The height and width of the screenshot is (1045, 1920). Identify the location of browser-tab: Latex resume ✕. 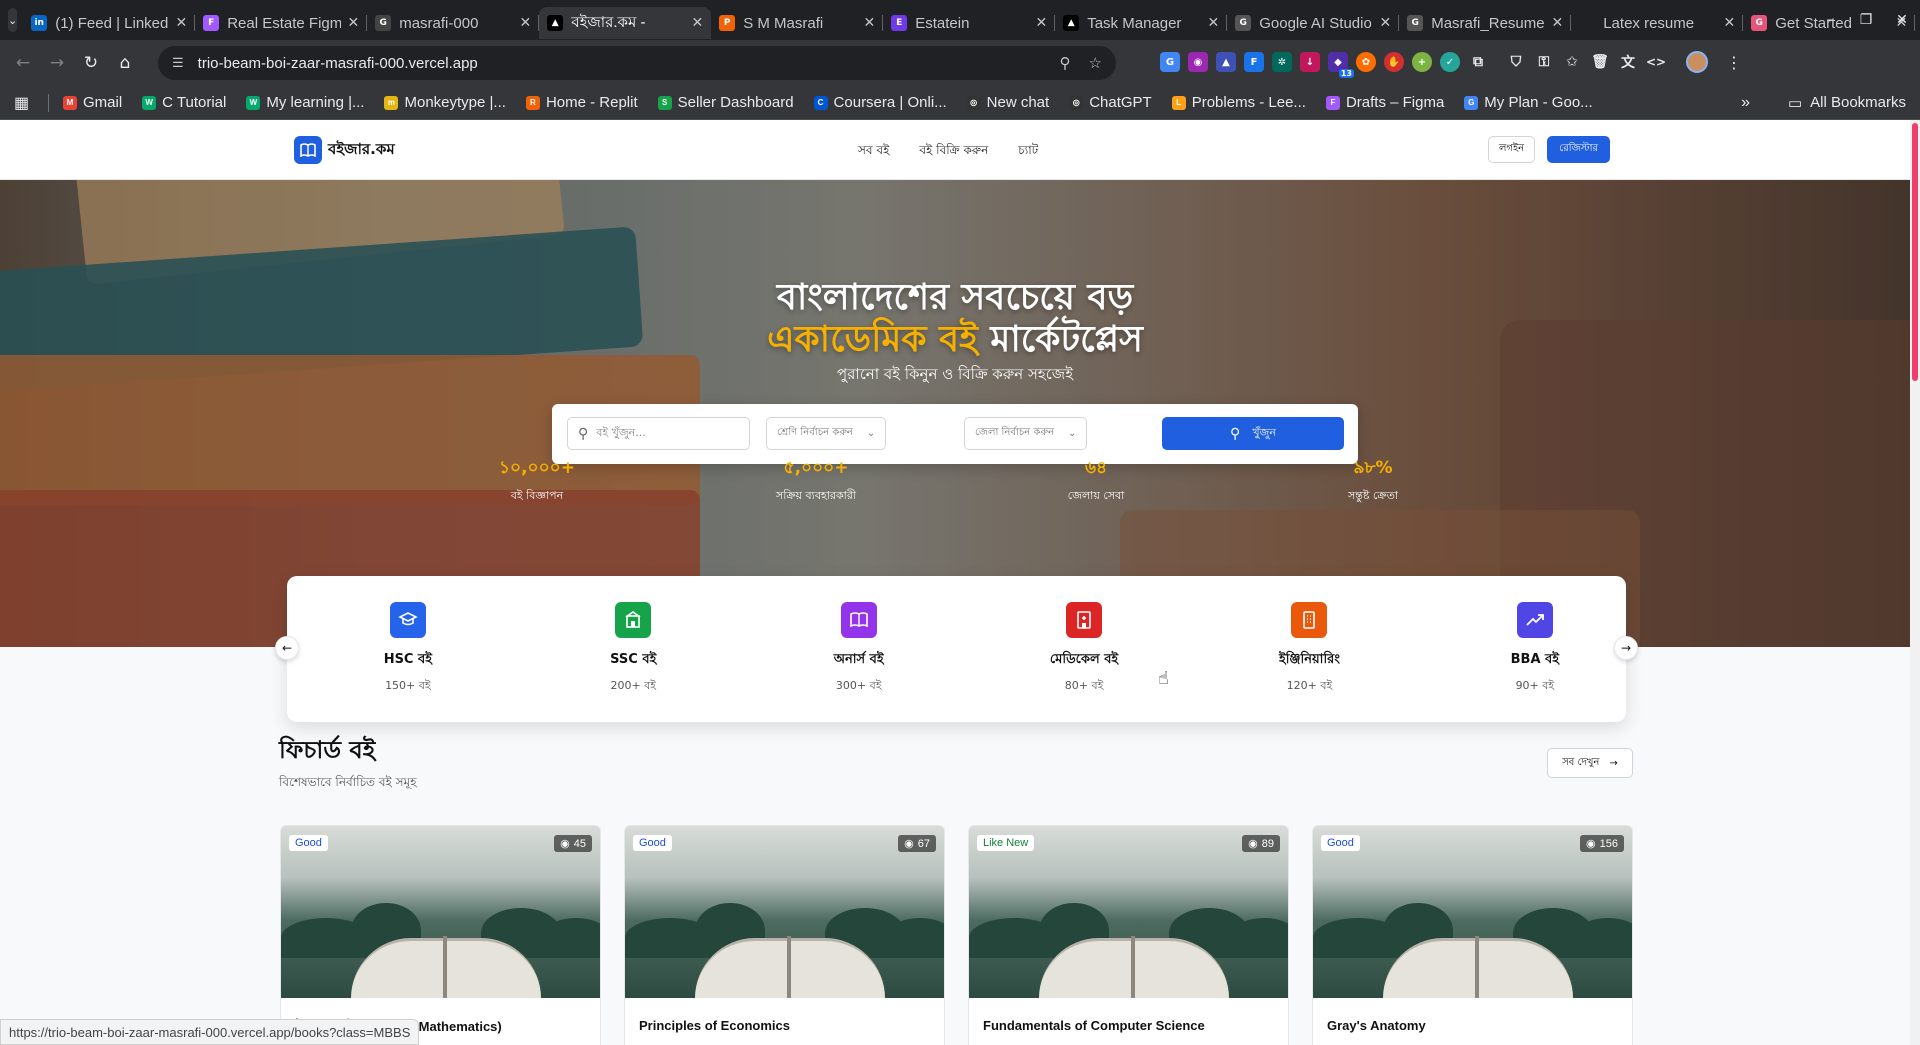
(1657, 23).